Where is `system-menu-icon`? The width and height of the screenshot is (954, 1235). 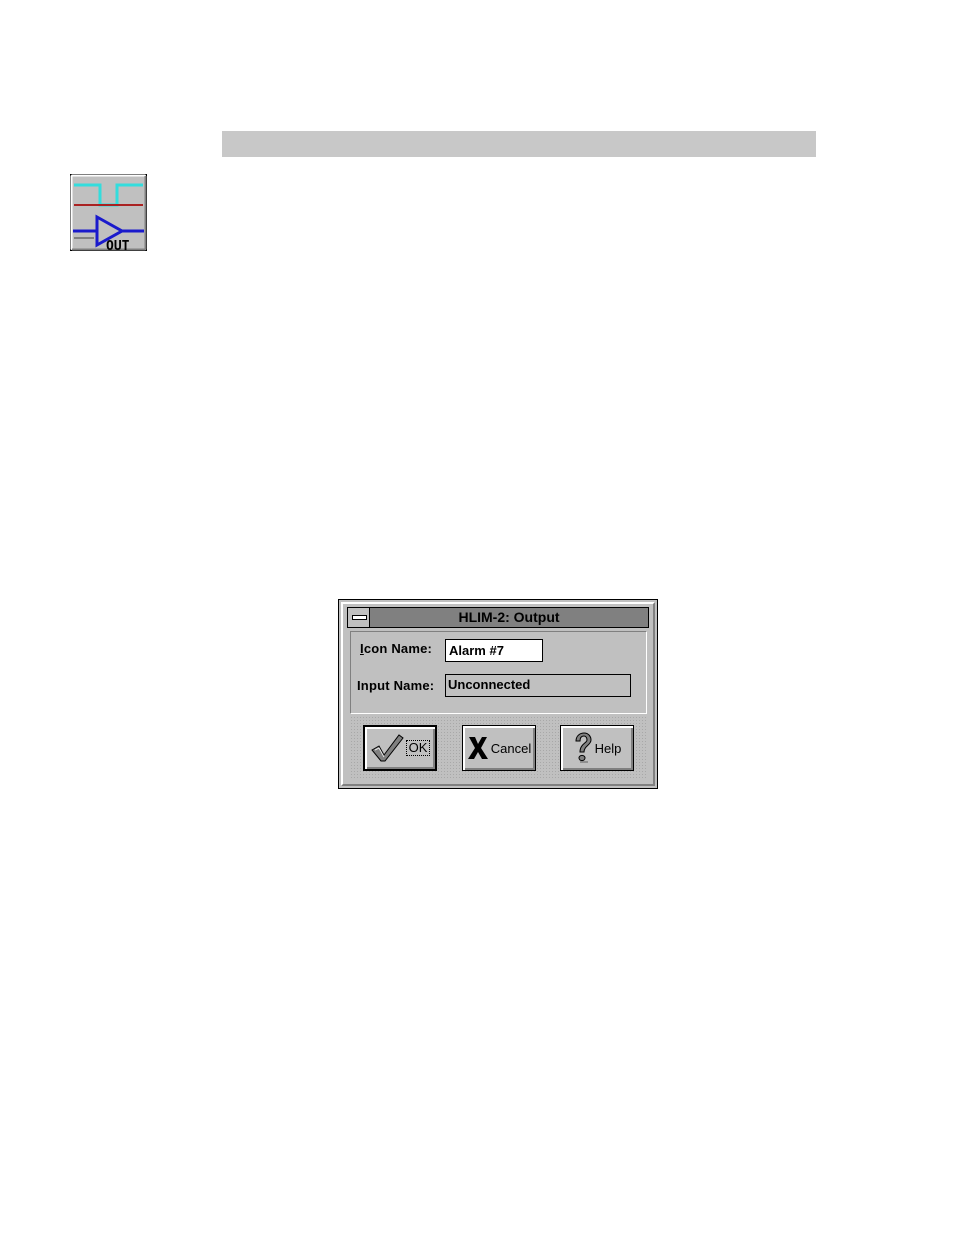
system-menu-icon is located at coordinates (359, 617).